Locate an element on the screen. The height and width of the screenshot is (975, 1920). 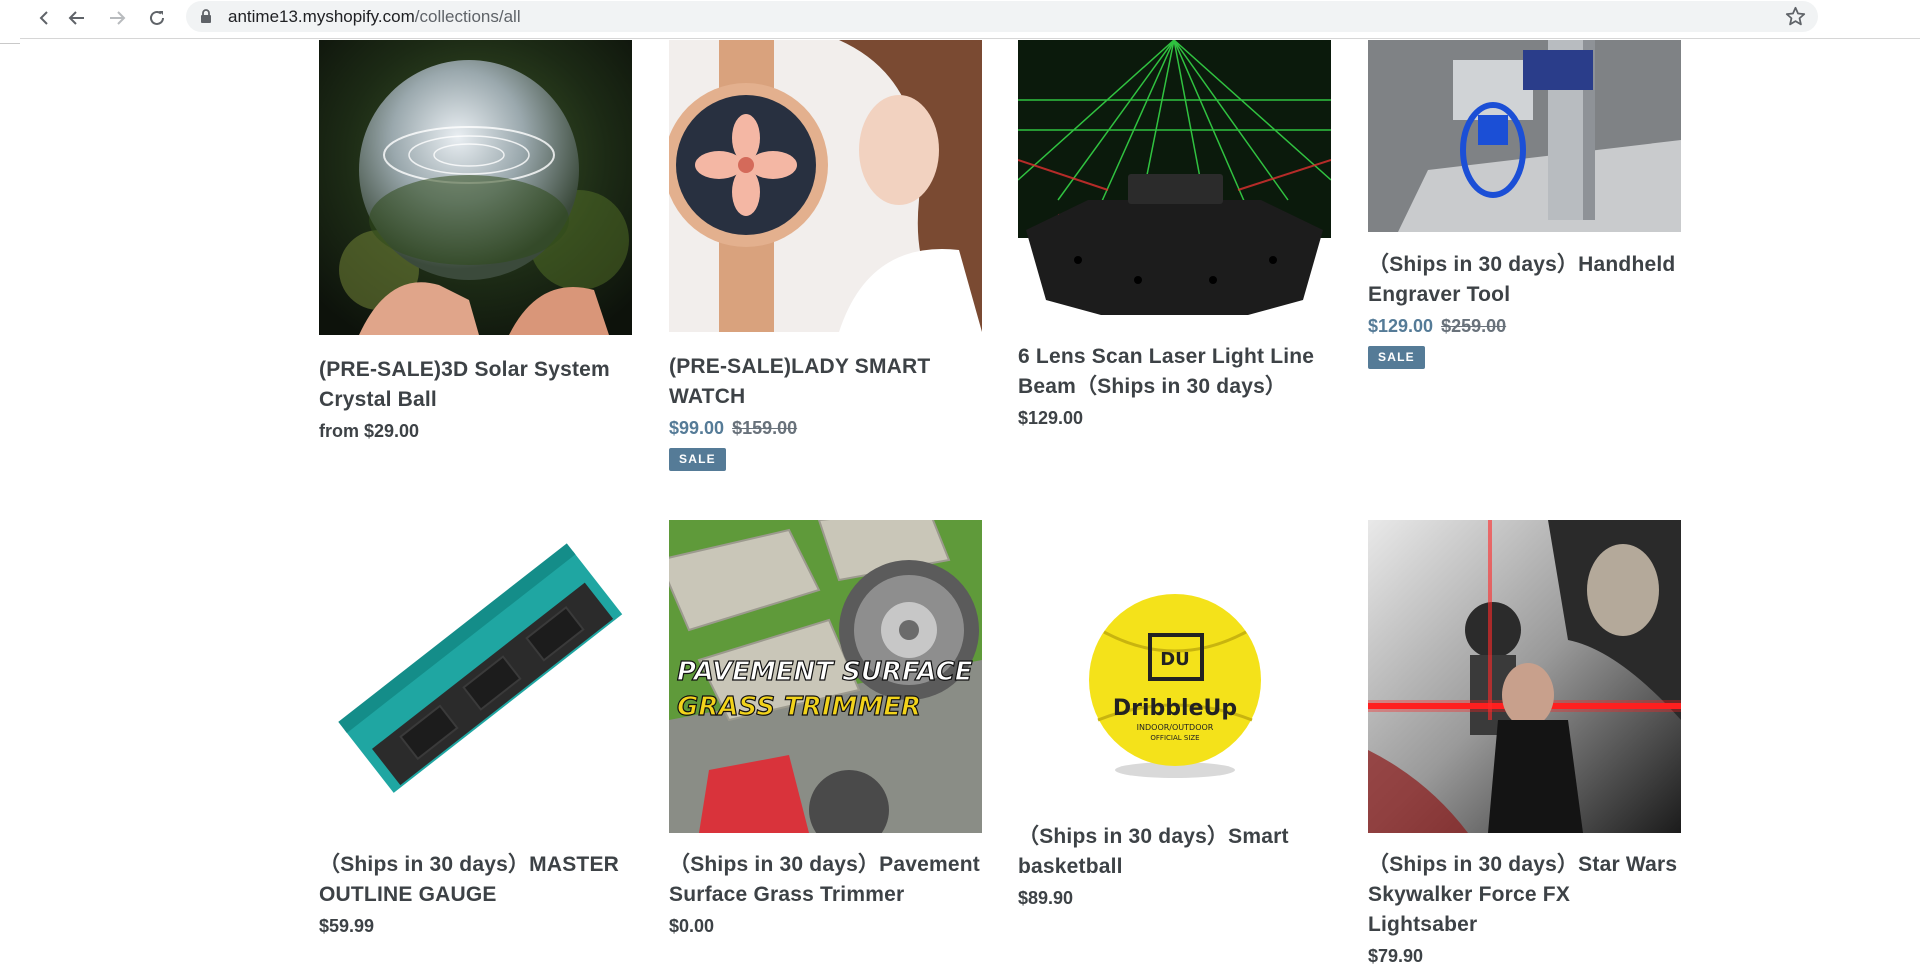
image-text-logo: DU is located at coordinates (1175, 659).